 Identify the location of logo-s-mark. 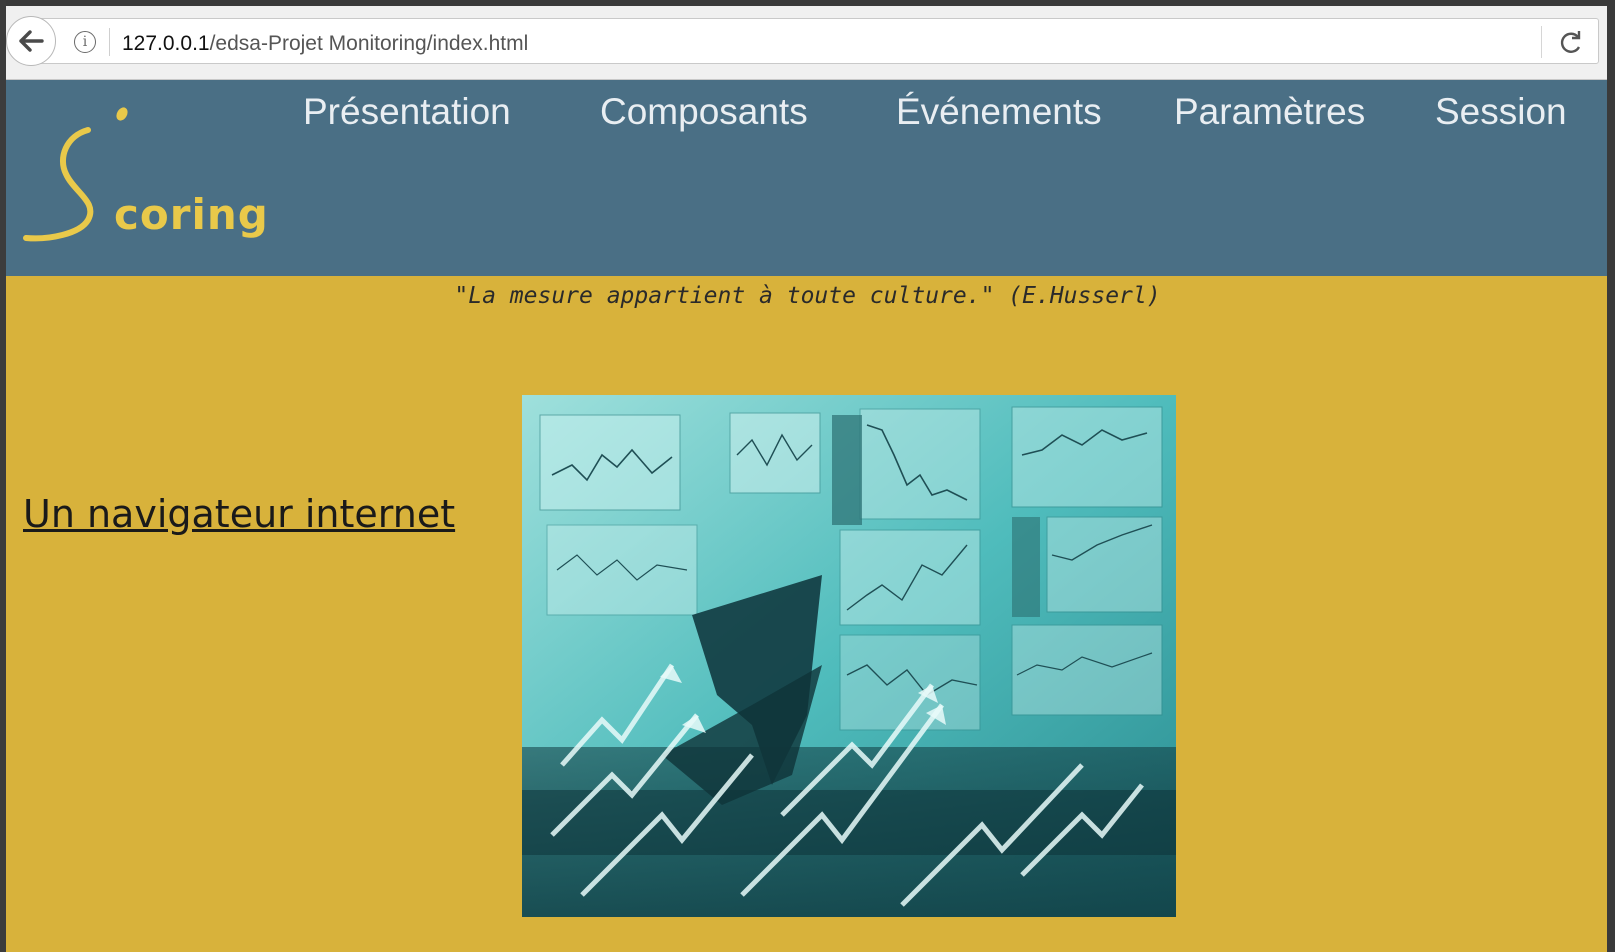
(75, 174).